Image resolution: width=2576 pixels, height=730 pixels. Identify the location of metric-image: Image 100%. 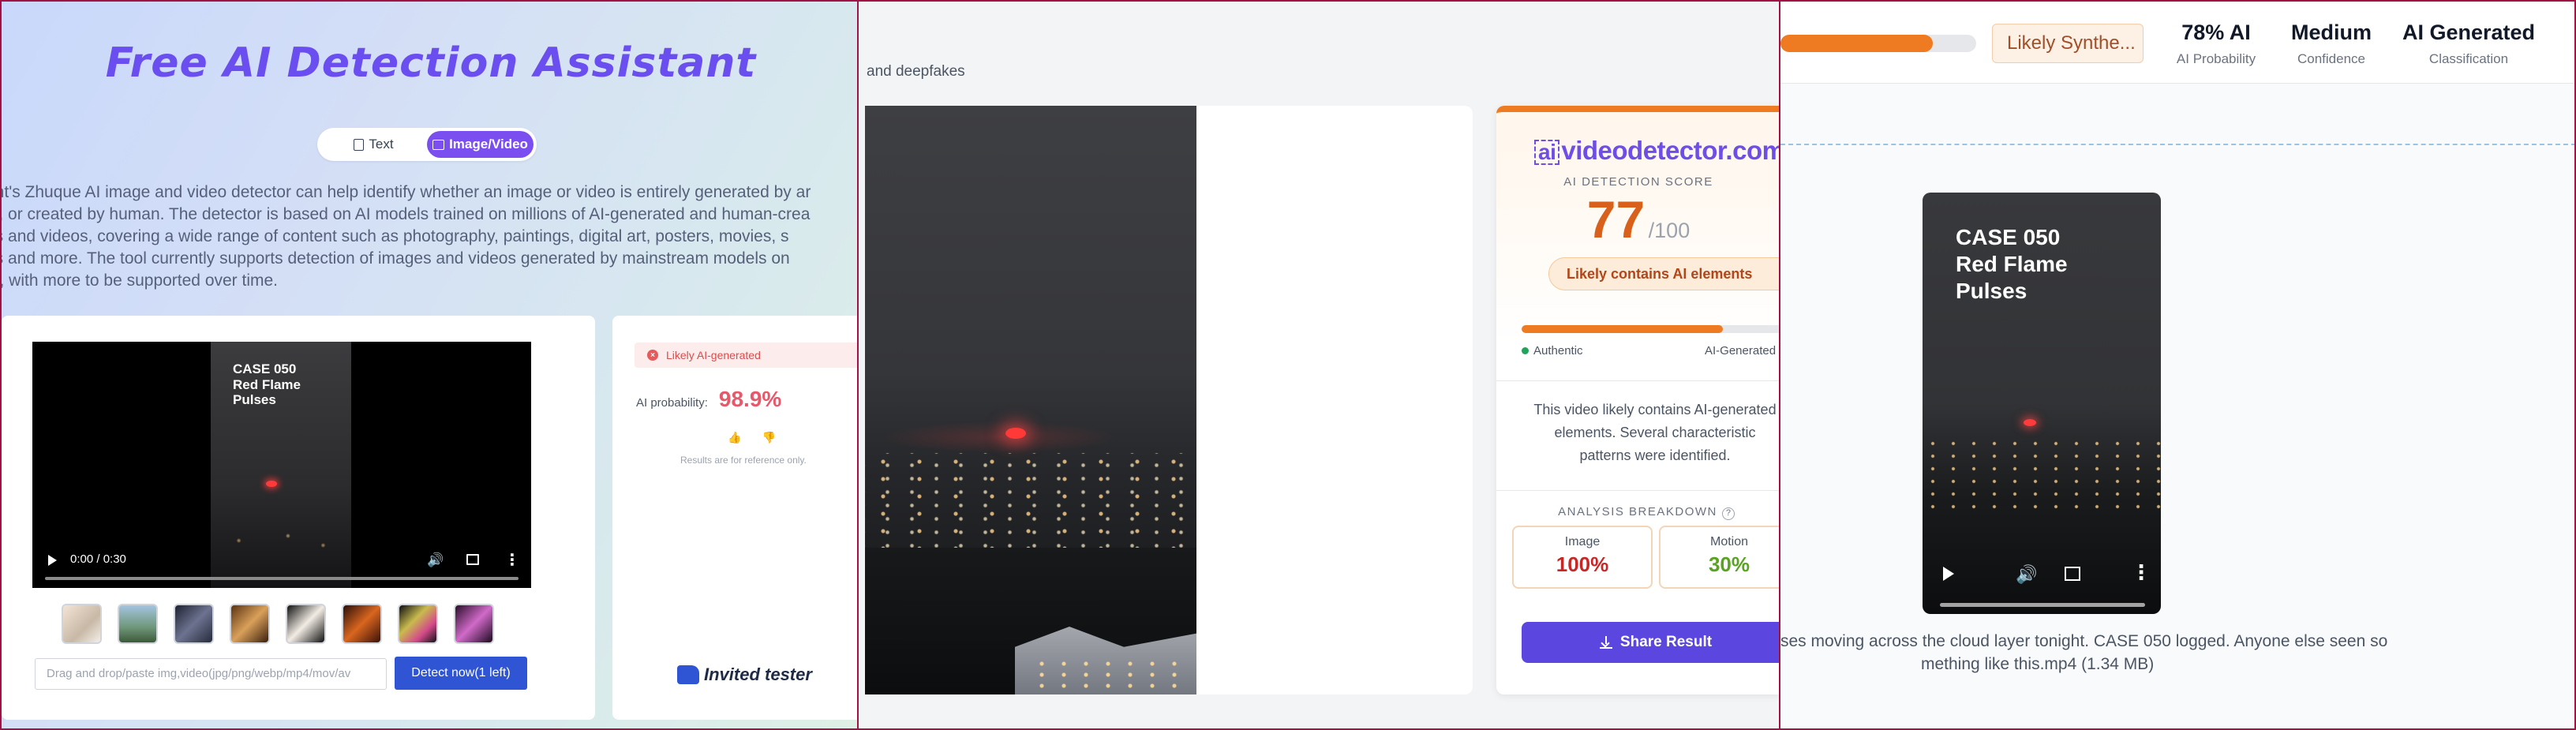
(1582, 557).